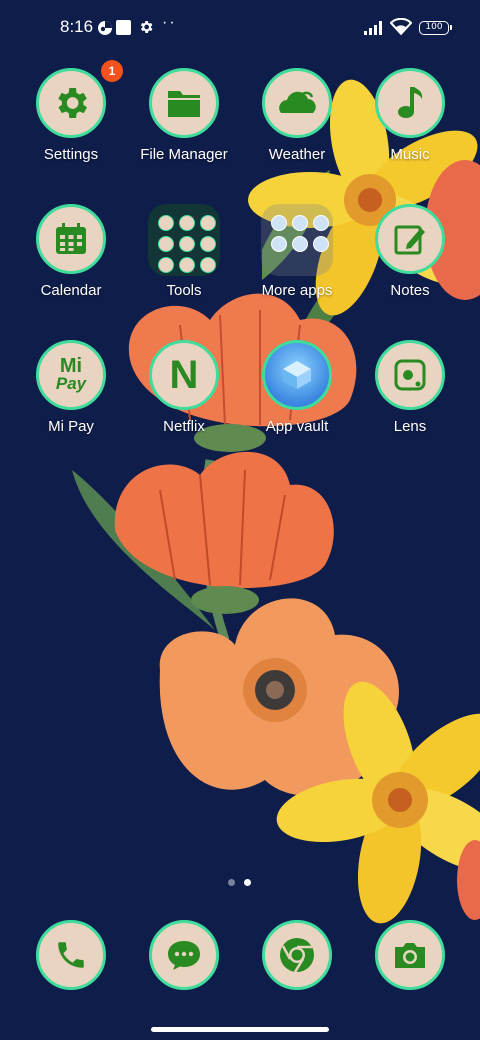 This screenshot has width=480, height=1040. What do you see at coordinates (71, 290) in the screenshot?
I see `app-label: Calendar` at bounding box center [71, 290].